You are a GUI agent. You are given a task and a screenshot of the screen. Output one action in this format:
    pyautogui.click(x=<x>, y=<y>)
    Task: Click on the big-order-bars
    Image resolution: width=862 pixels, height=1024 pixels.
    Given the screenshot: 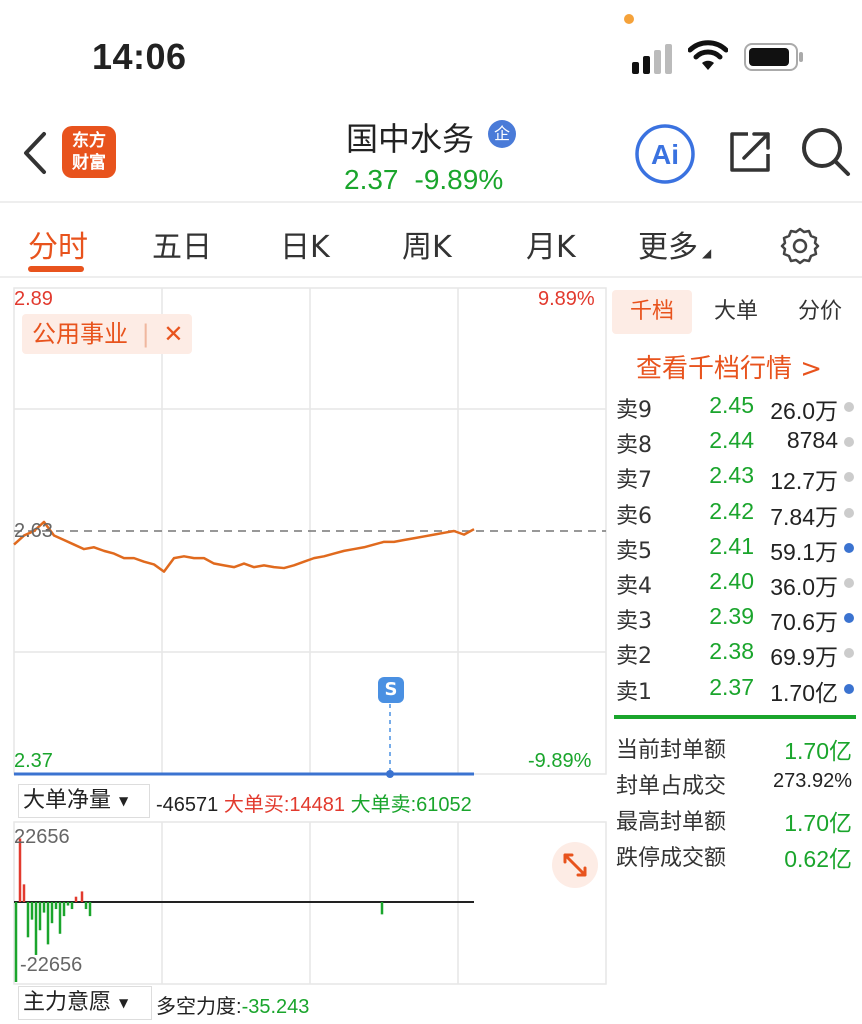 What is the action you would take?
    pyautogui.click(x=244, y=910)
    